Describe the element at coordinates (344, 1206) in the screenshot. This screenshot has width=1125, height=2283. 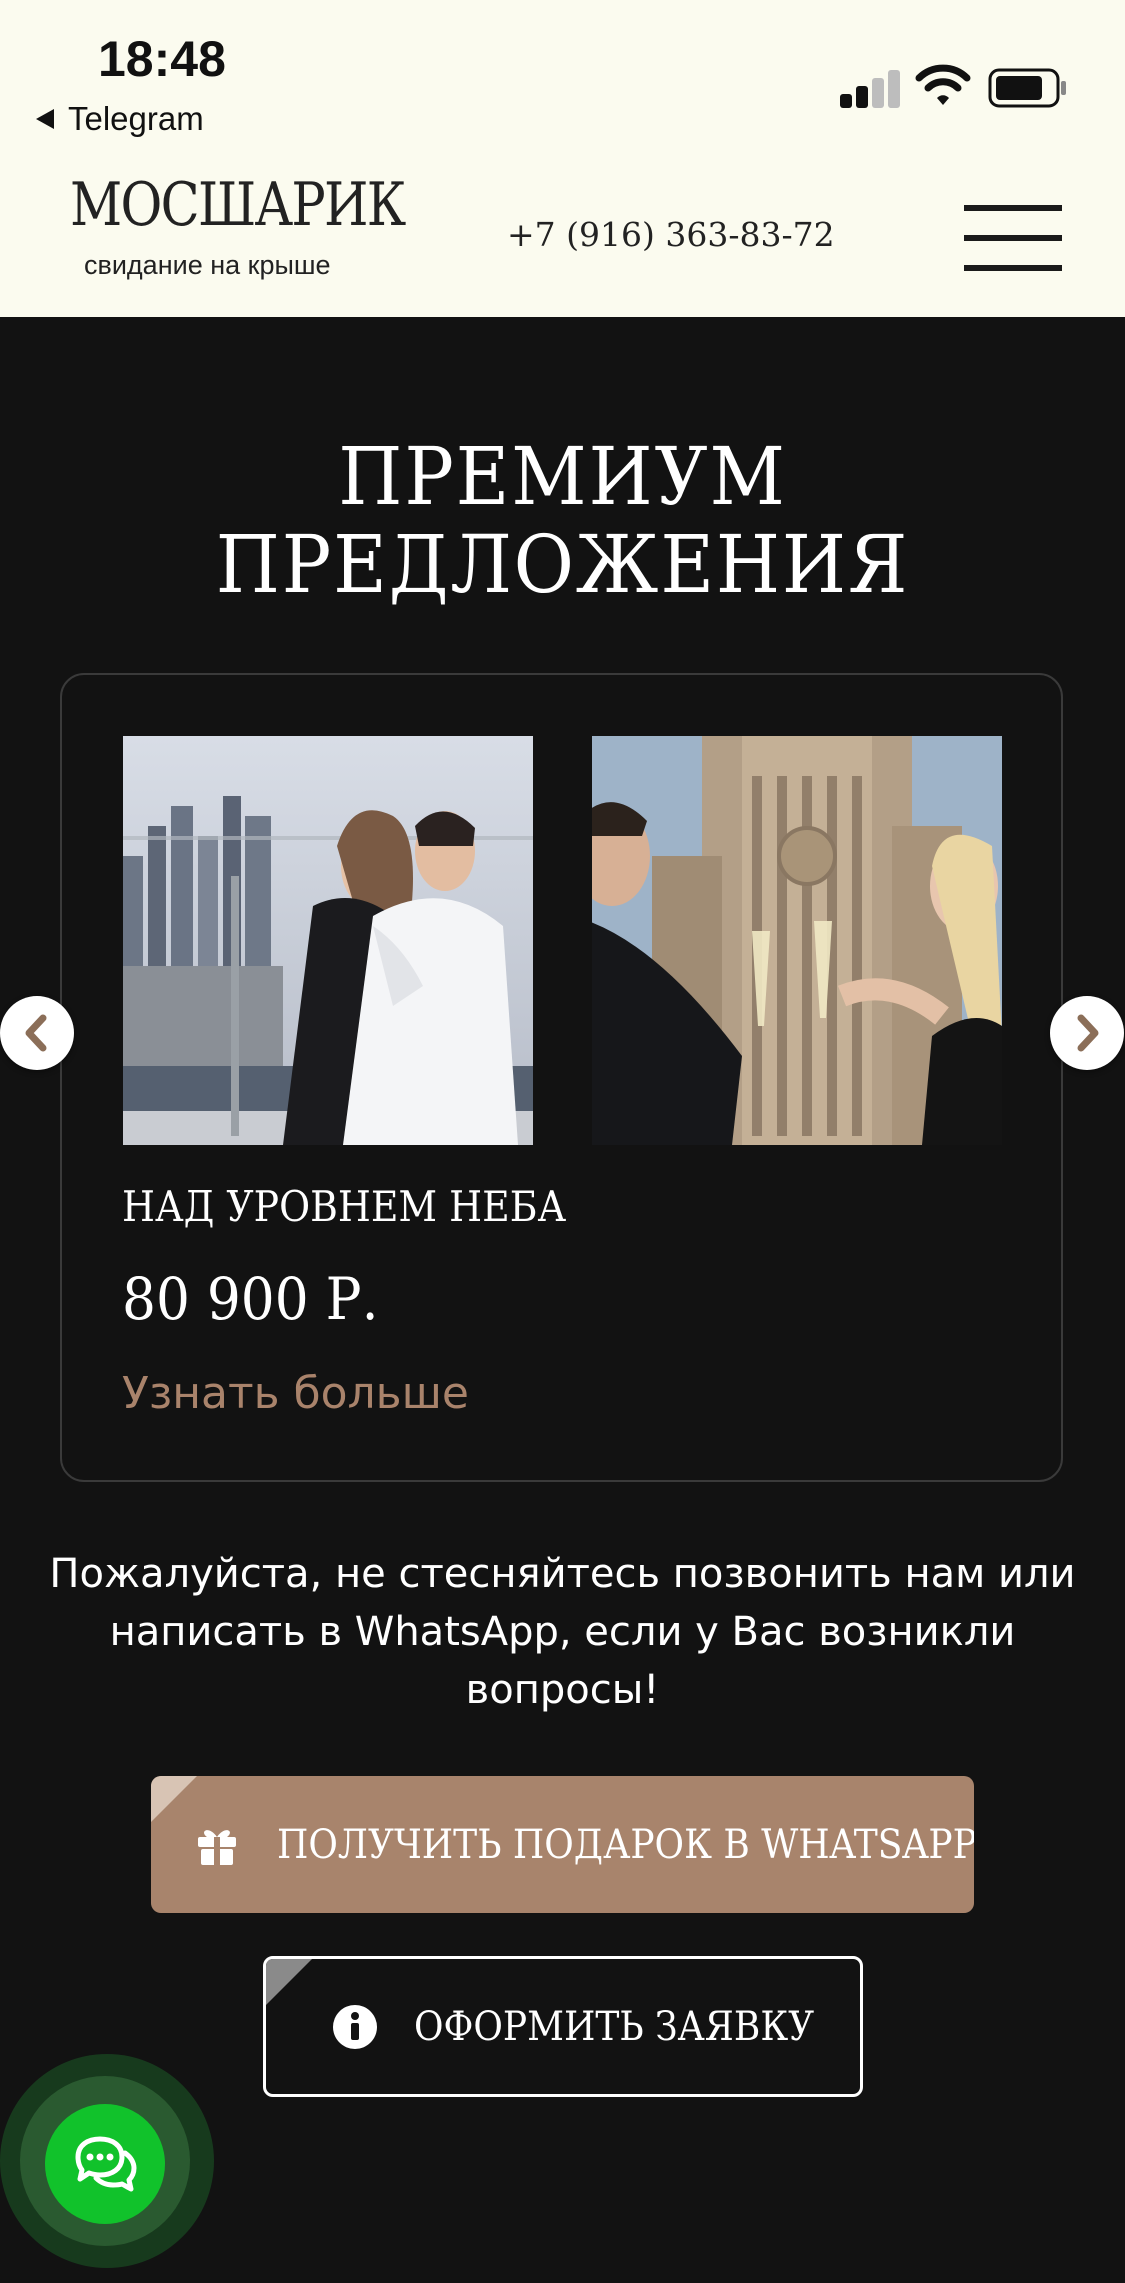
I see `offer-title: НАД УРОВНЕМ НЕБА` at that location.